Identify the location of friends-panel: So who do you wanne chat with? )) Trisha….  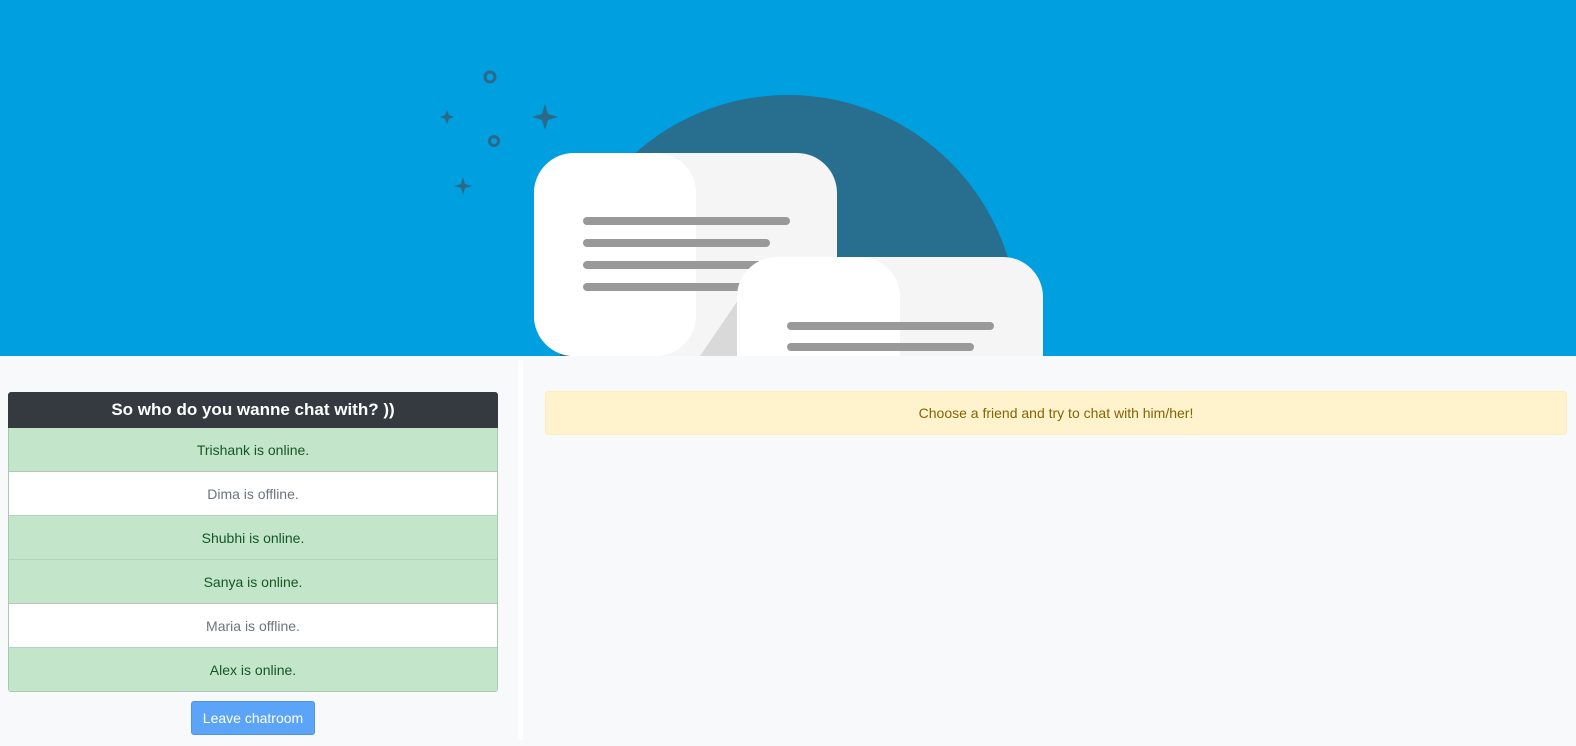
(253, 542).